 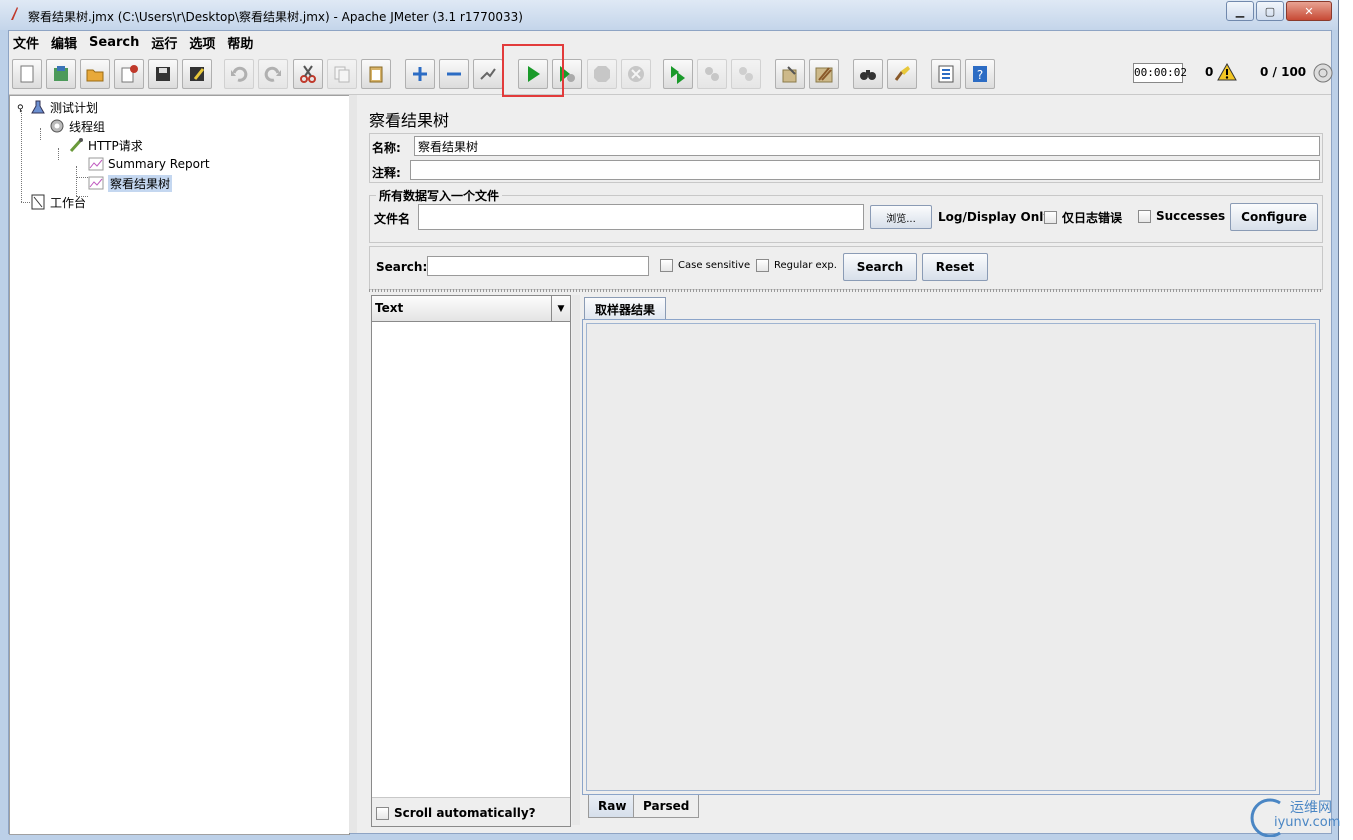 I want to click on search-input, so click(x=538, y=266).